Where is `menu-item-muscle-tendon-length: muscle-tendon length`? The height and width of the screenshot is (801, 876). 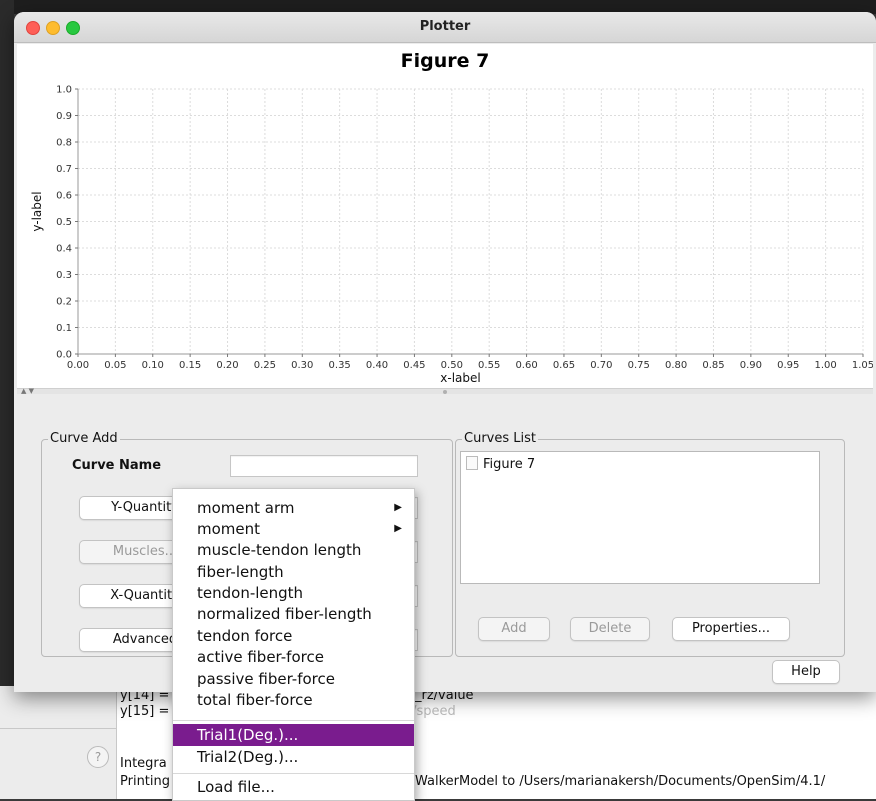
menu-item-muscle-tendon-length: muscle-tendon length is located at coordinates (293, 550).